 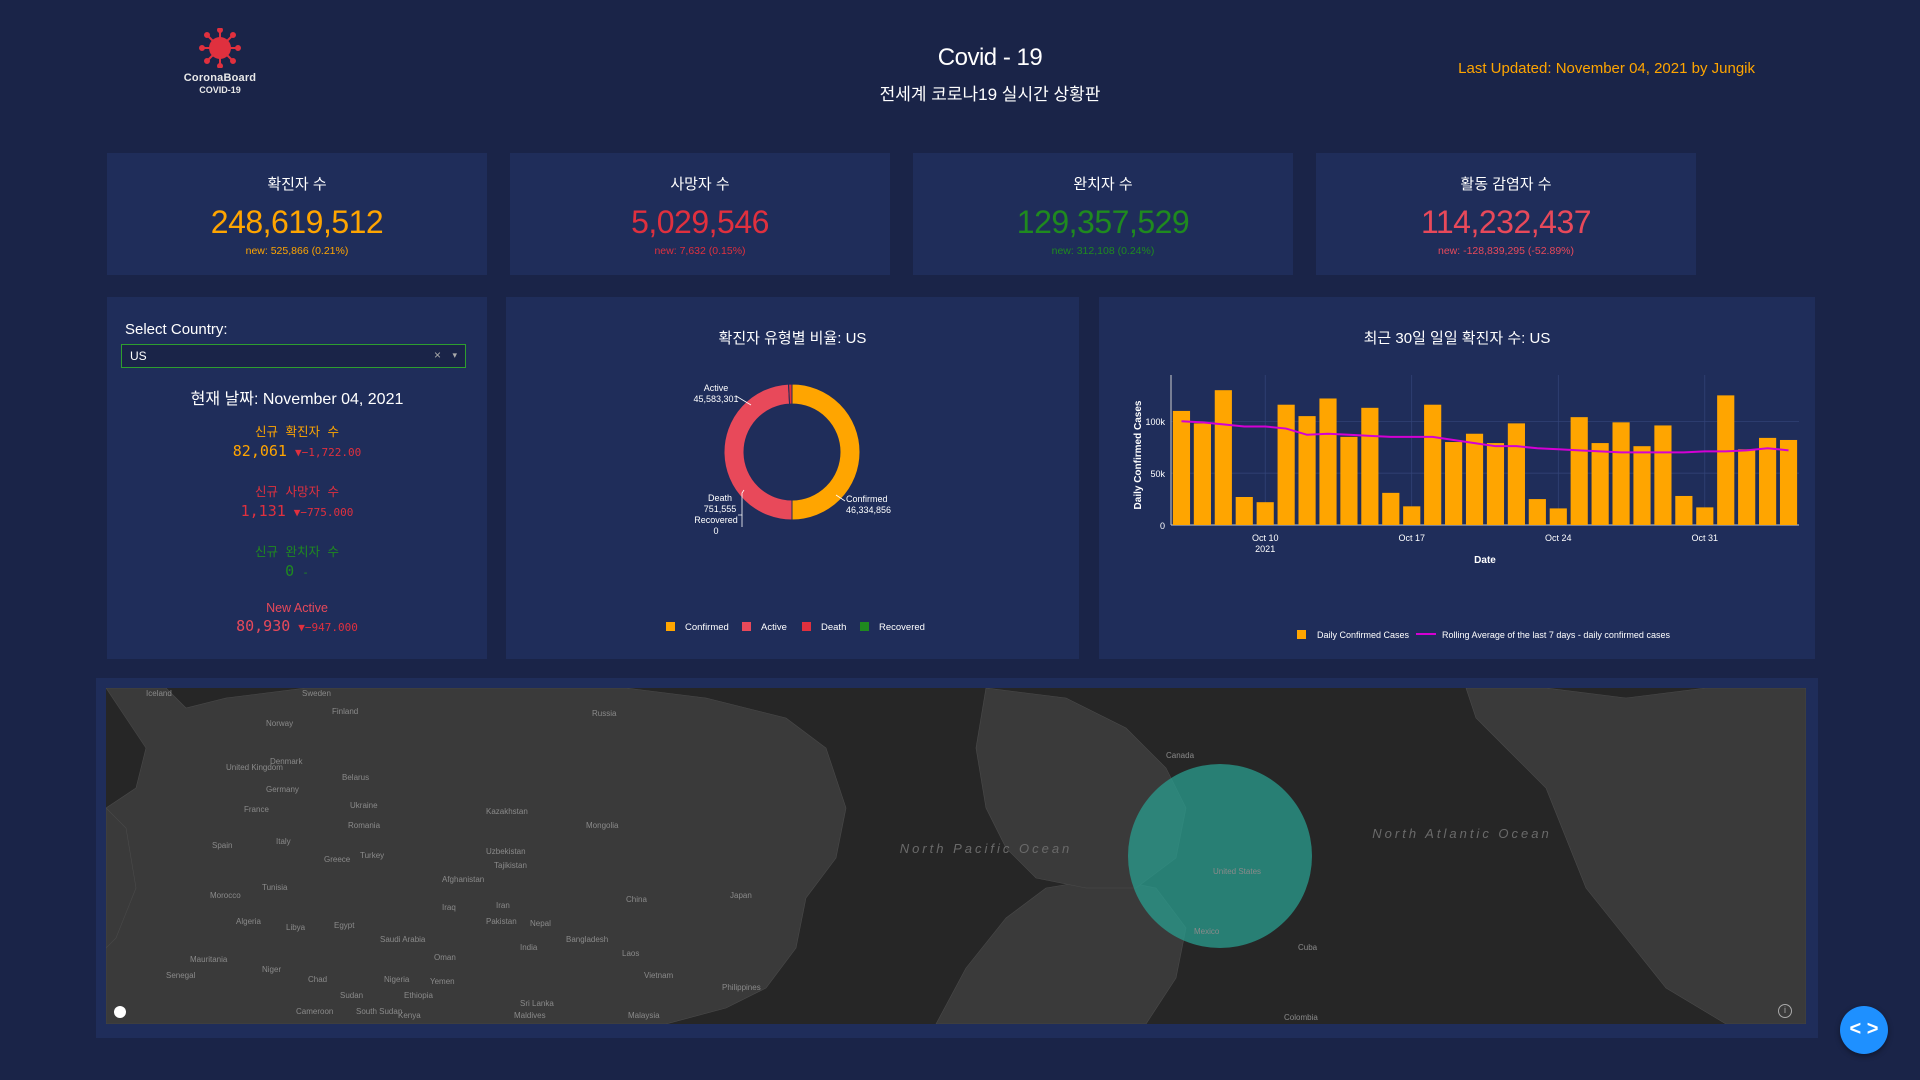 I want to click on kpi-label: 사망자 수, so click(x=700, y=184).